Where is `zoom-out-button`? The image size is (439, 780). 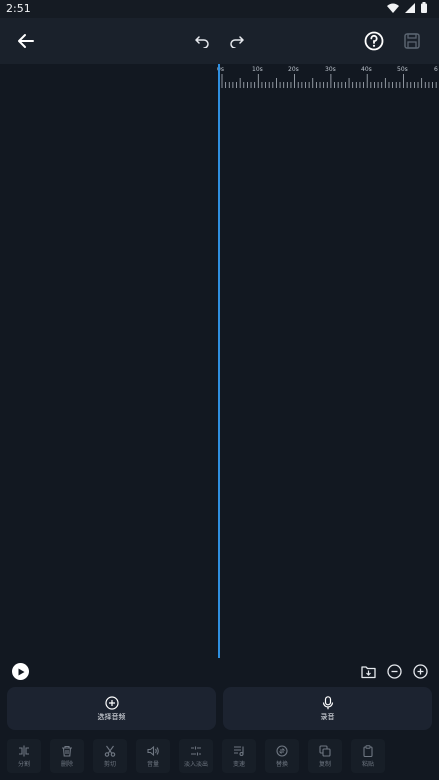
zoom-out-button is located at coordinates (394, 671).